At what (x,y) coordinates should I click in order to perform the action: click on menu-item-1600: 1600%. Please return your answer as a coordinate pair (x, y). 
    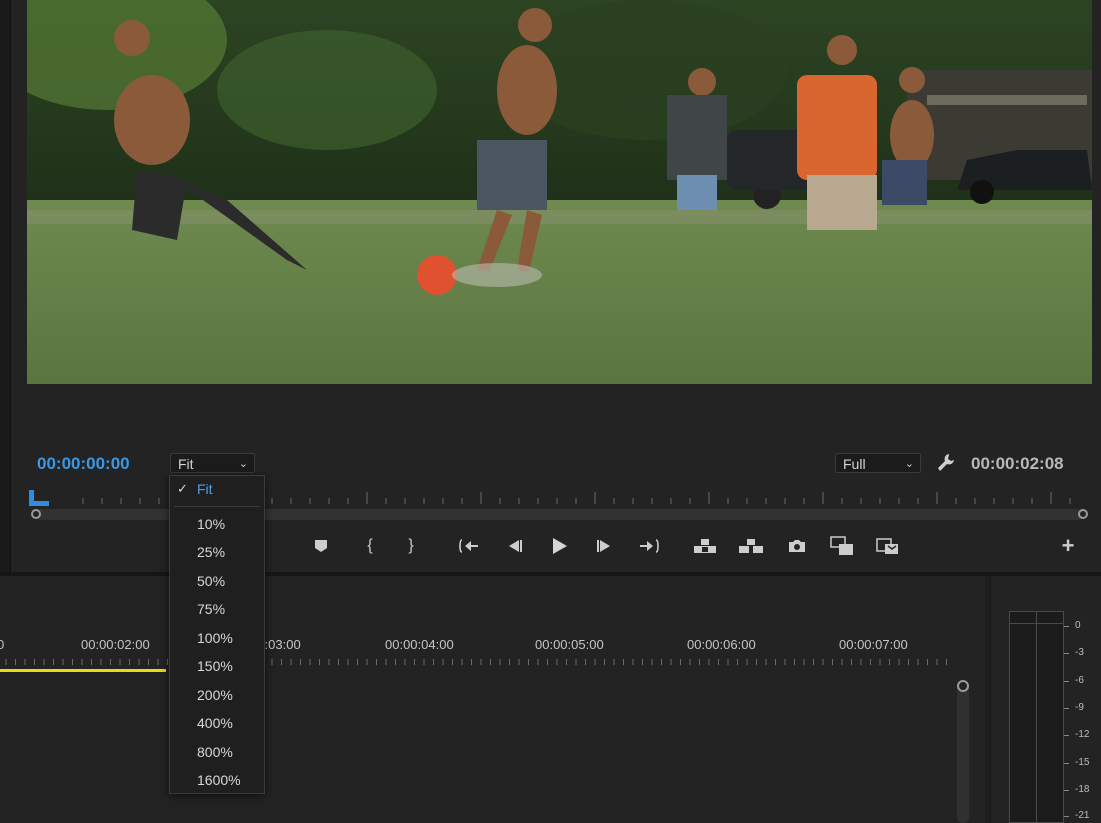
    Looking at the image, I should click on (217, 780).